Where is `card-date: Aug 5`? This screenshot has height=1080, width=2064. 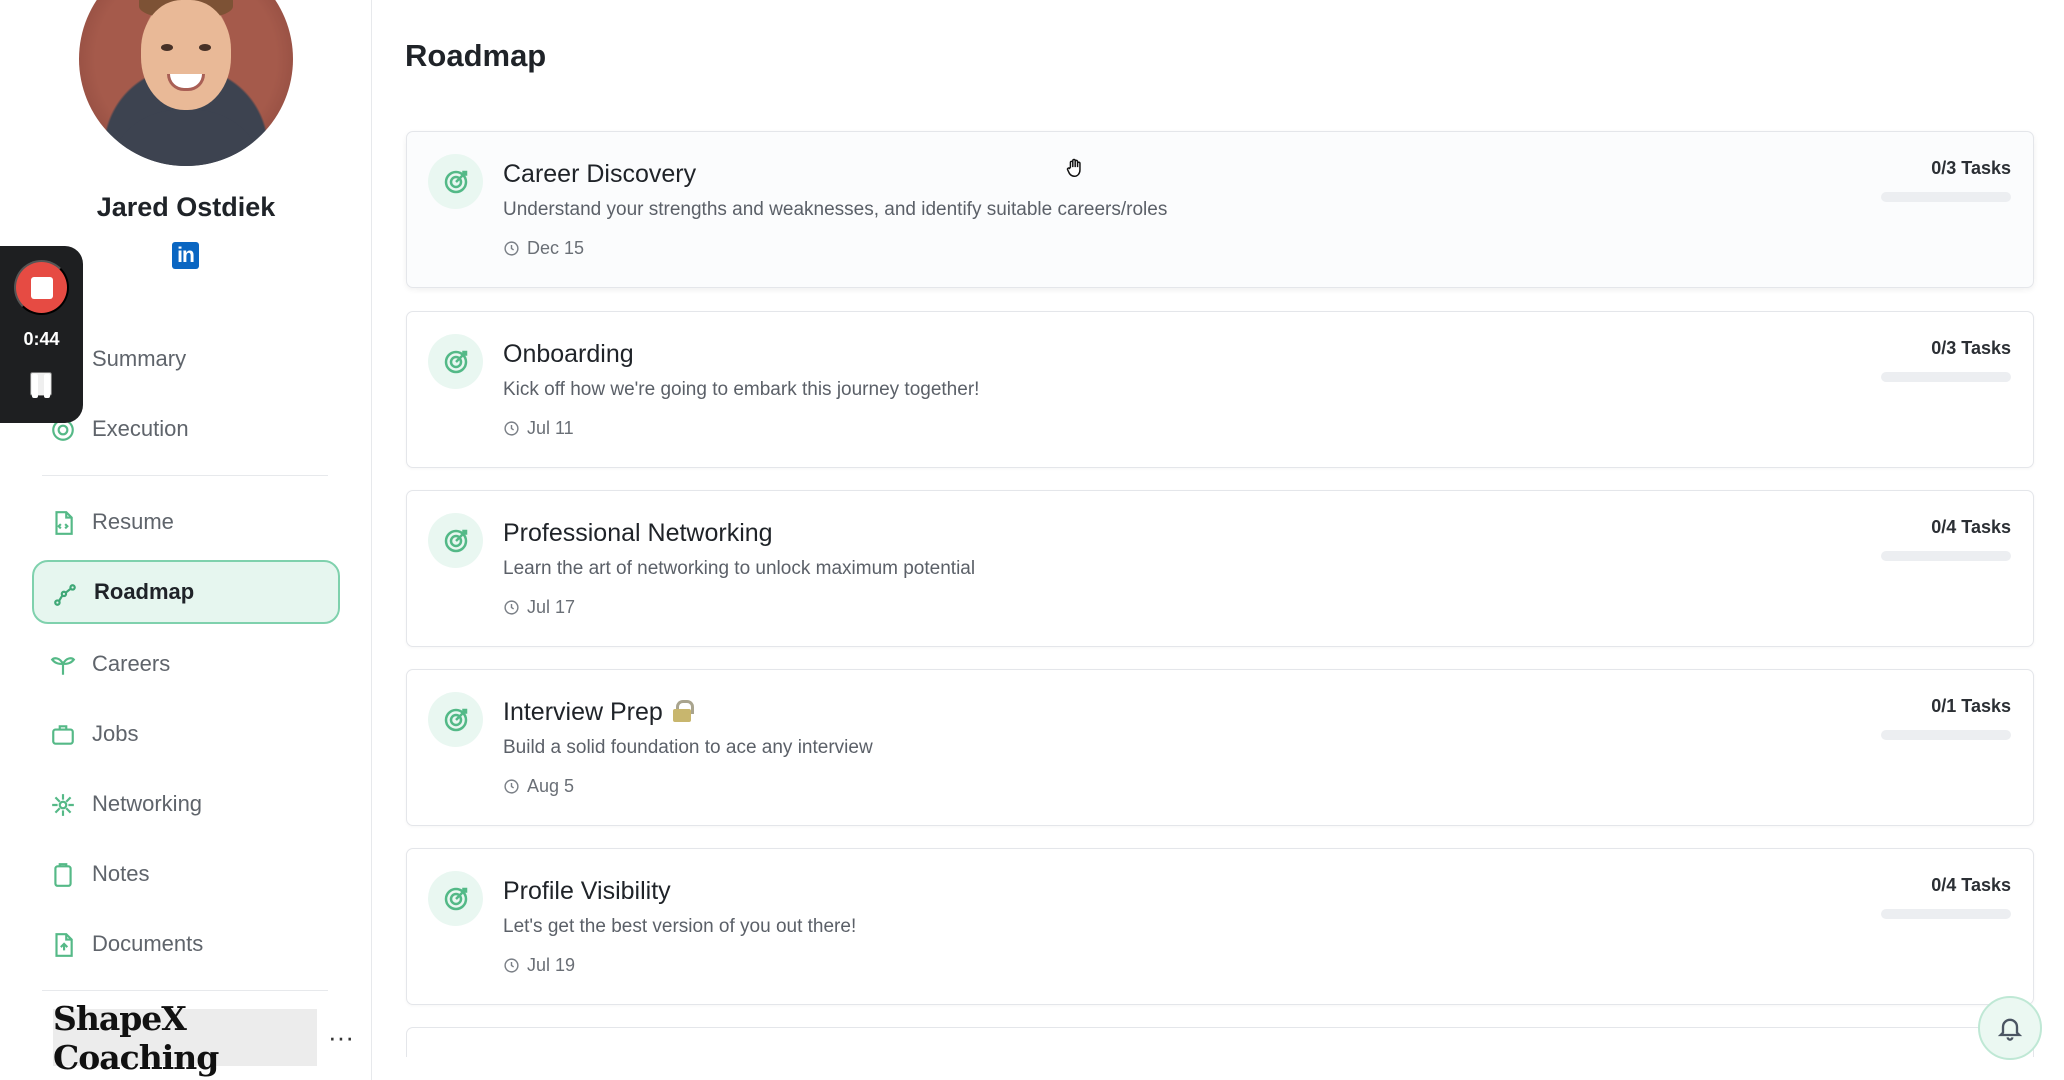 card-date: Aug 5 is located at coordinates (538, 786).